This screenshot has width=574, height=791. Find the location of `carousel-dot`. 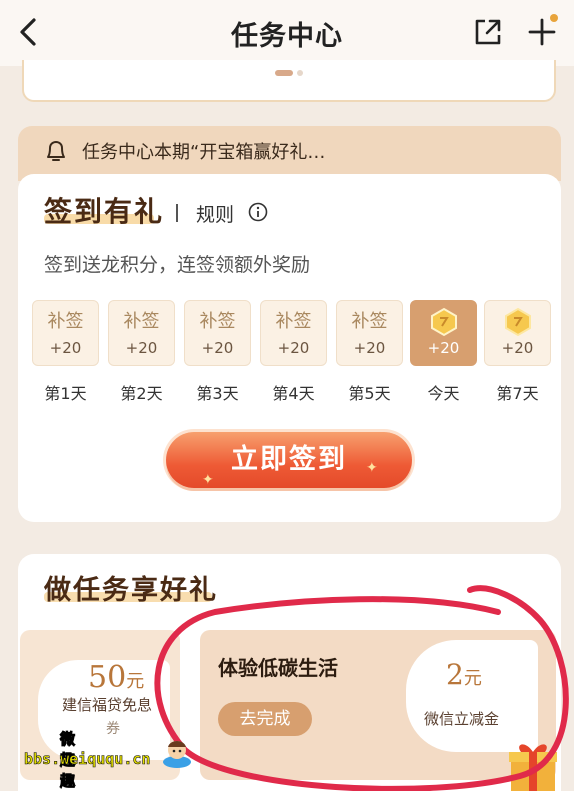

carousel-dot is located at coordinates (300, 73).